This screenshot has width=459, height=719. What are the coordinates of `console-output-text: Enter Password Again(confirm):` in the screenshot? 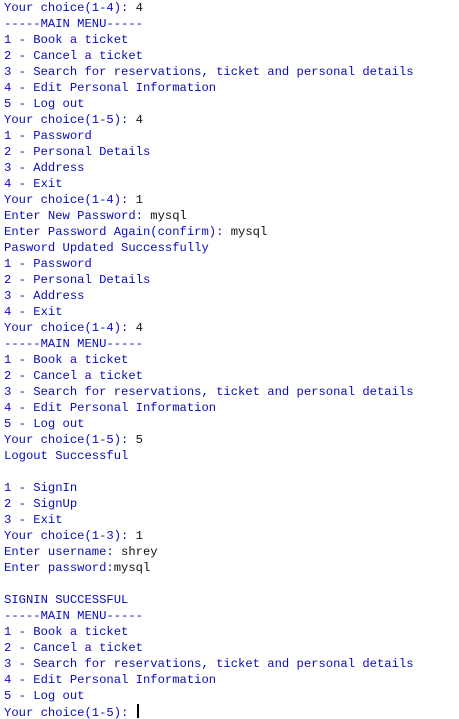 It's located at (117, 232).